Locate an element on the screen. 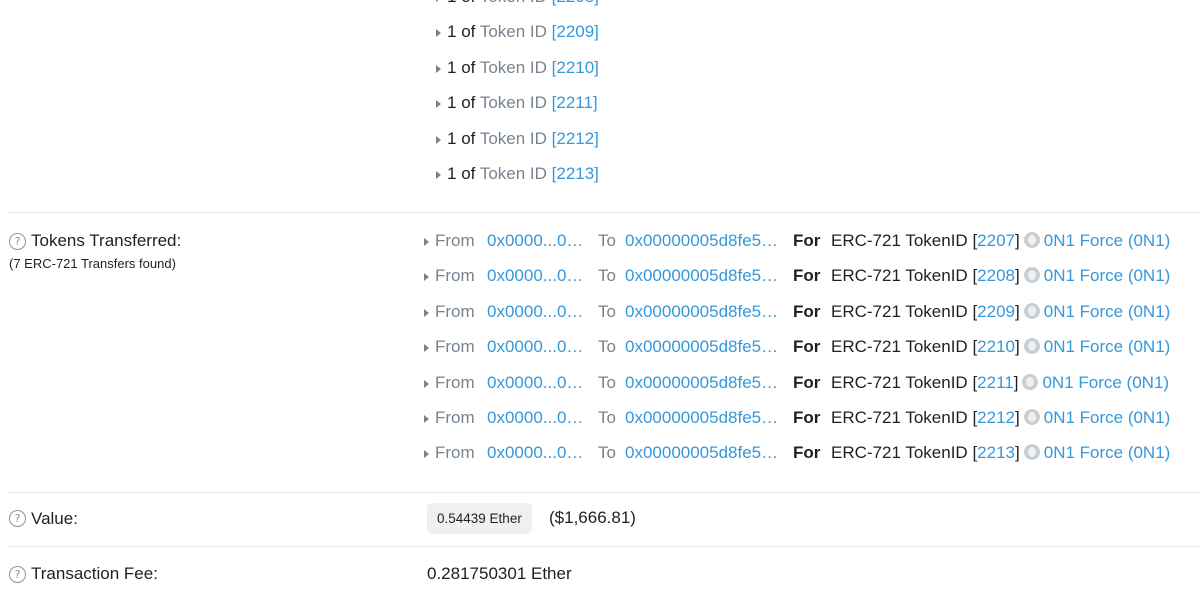  transfers-count: (7 ERC-721 Transfers found) is located at coordinates (92, 263).